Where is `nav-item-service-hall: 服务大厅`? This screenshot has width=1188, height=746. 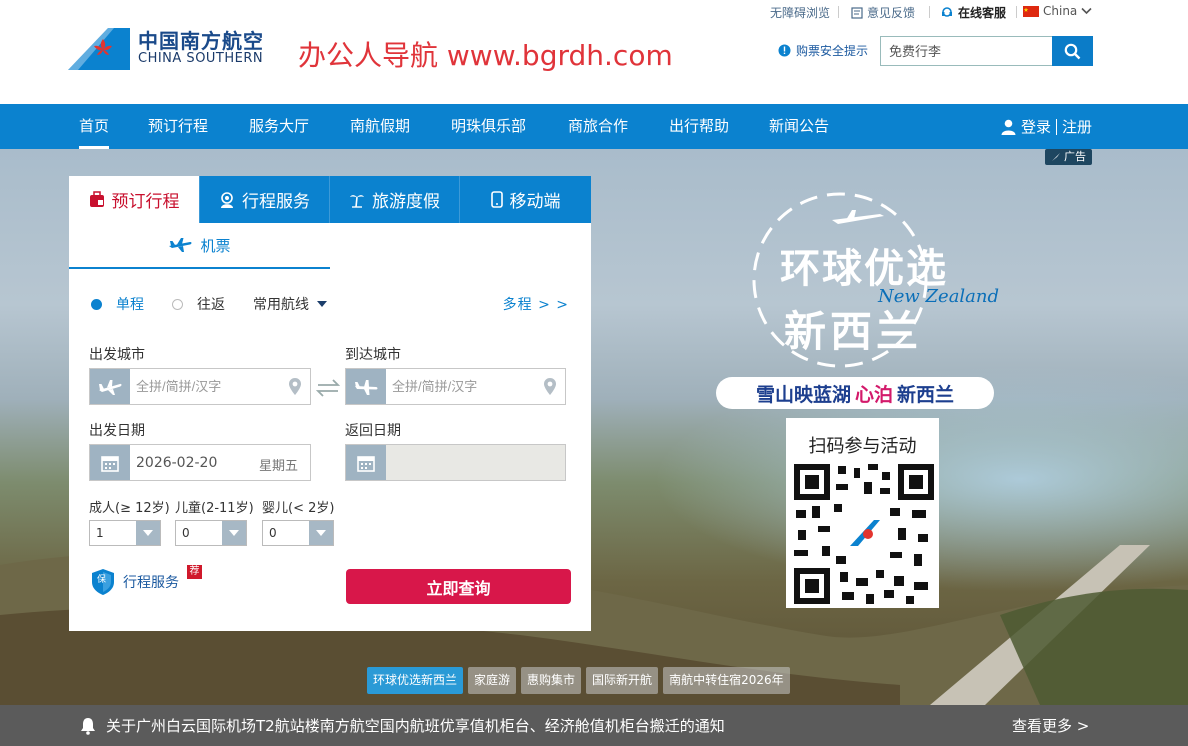
nav-item-service-hall: 服务大厅 is located at coordinates (279, 126).